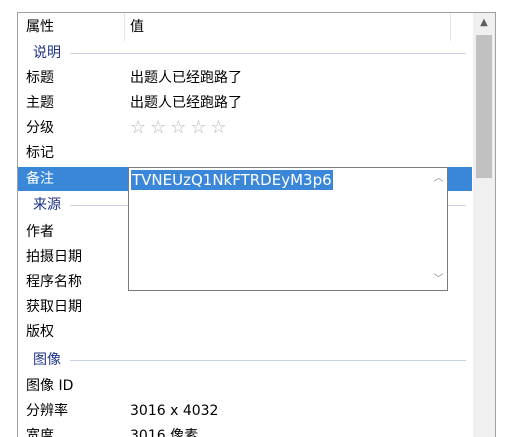 The height and width of the screenshot is (437, 505). I want to click on row-label: 作者, so click(40, 232).